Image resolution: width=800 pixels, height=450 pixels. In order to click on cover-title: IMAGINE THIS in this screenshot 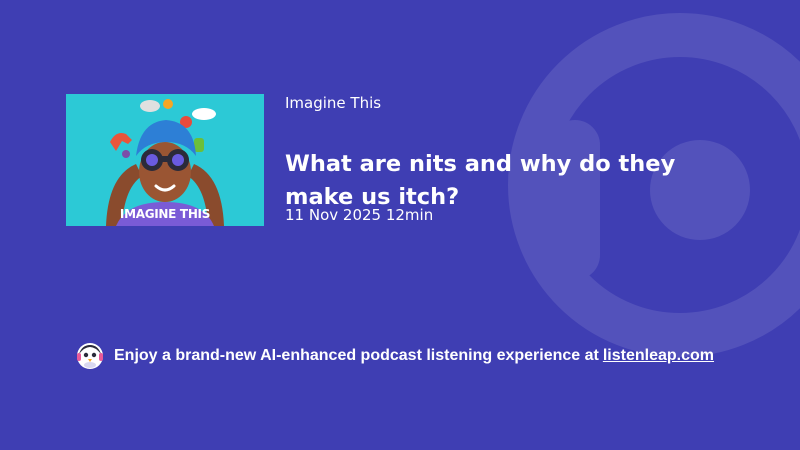, I will do `click(165, 214)`.